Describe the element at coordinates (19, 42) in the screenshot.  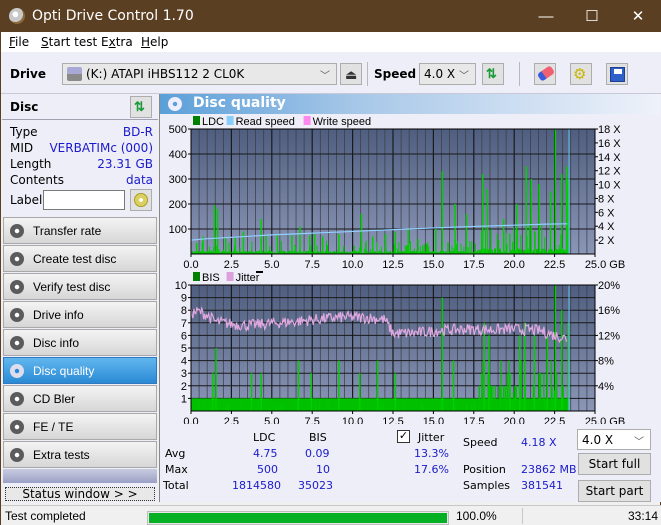
I see `menu-file: File` at that location.